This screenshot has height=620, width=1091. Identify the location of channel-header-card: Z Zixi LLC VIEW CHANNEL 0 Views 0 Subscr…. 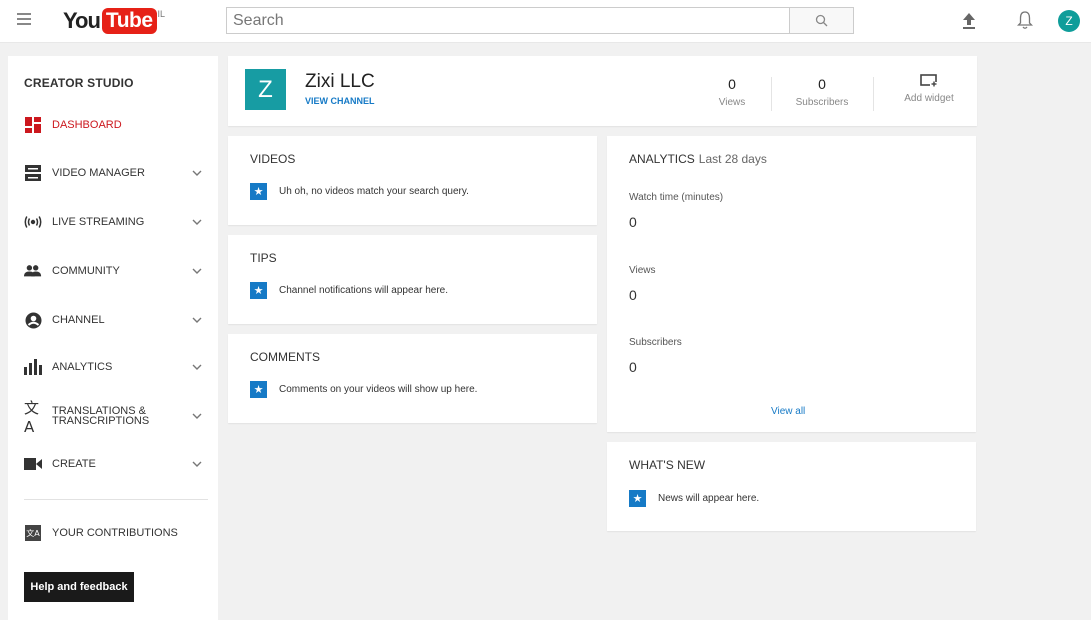
(602, 91).